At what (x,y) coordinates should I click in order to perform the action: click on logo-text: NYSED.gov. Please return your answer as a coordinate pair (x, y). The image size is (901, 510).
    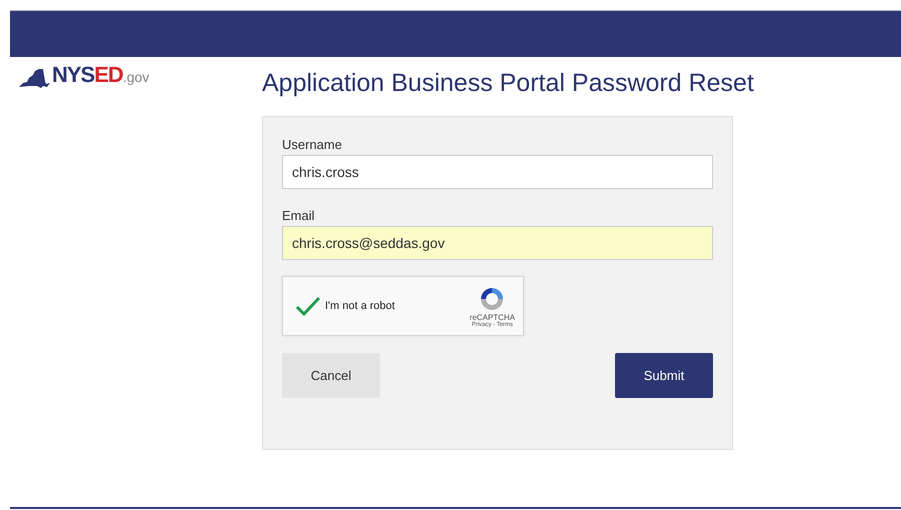
    Looking at the image, I should click on (101, 76).